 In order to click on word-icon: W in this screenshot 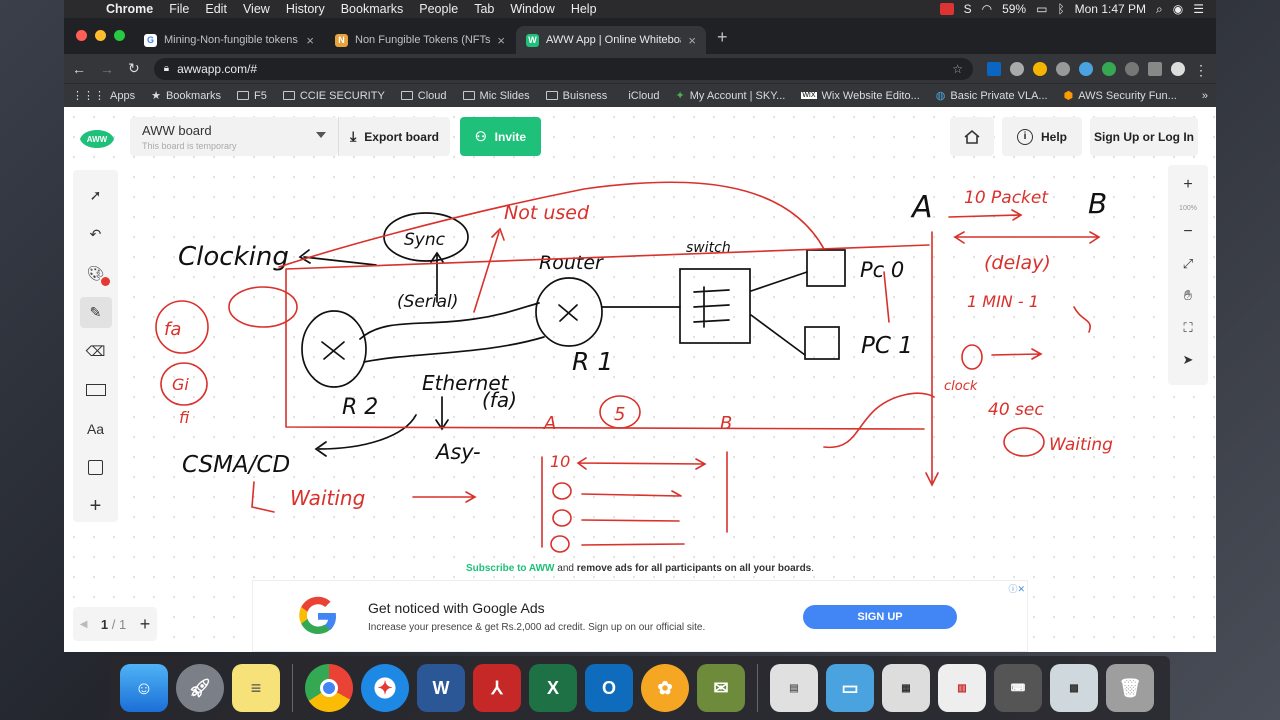, I will do `click(441, 688)`.